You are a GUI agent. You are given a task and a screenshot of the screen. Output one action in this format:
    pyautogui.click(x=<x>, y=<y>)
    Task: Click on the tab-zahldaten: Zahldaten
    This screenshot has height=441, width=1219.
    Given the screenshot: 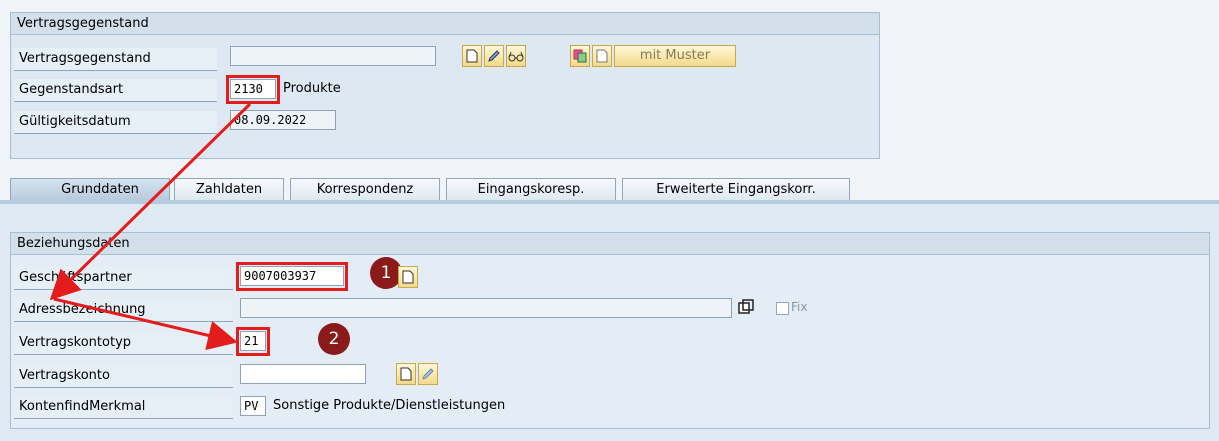 What is the action you would take?
    pyautogui.click(x=229, y=189)
    